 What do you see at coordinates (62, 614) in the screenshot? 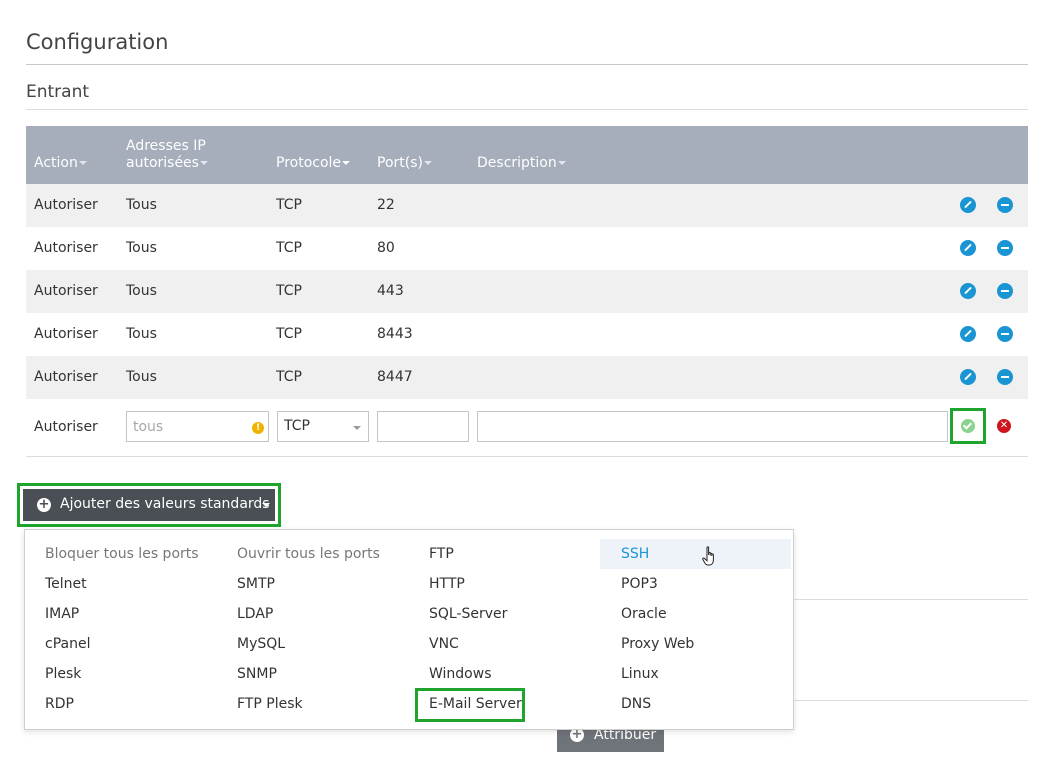
I see `menu-item-imap: IMAP` at bounding box center [62, 614].